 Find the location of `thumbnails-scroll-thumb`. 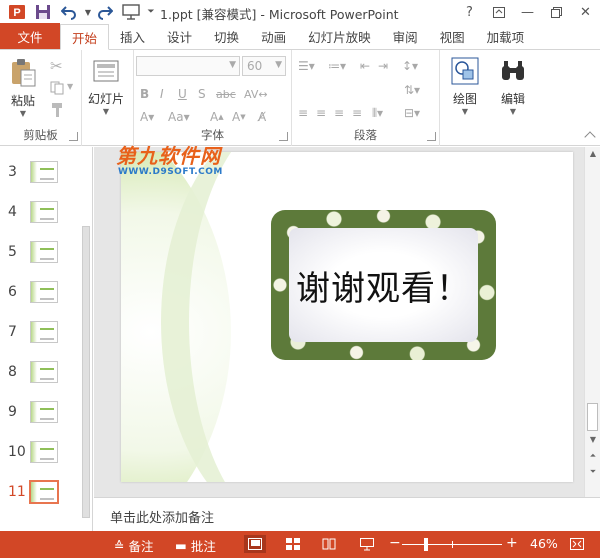

thumbnails-scroll-thumb is located at coordinates (86, 372).